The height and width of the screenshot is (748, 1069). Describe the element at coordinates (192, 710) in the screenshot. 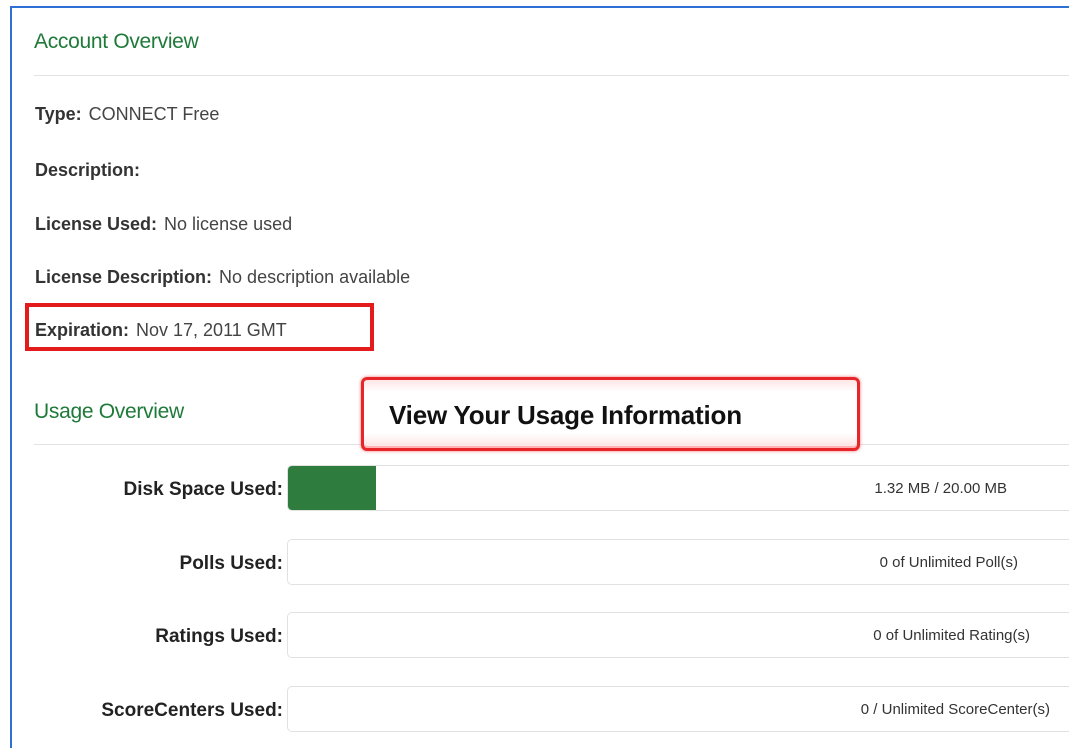

I see `scorecenters-label: ScoreCenters Used:` at that location.